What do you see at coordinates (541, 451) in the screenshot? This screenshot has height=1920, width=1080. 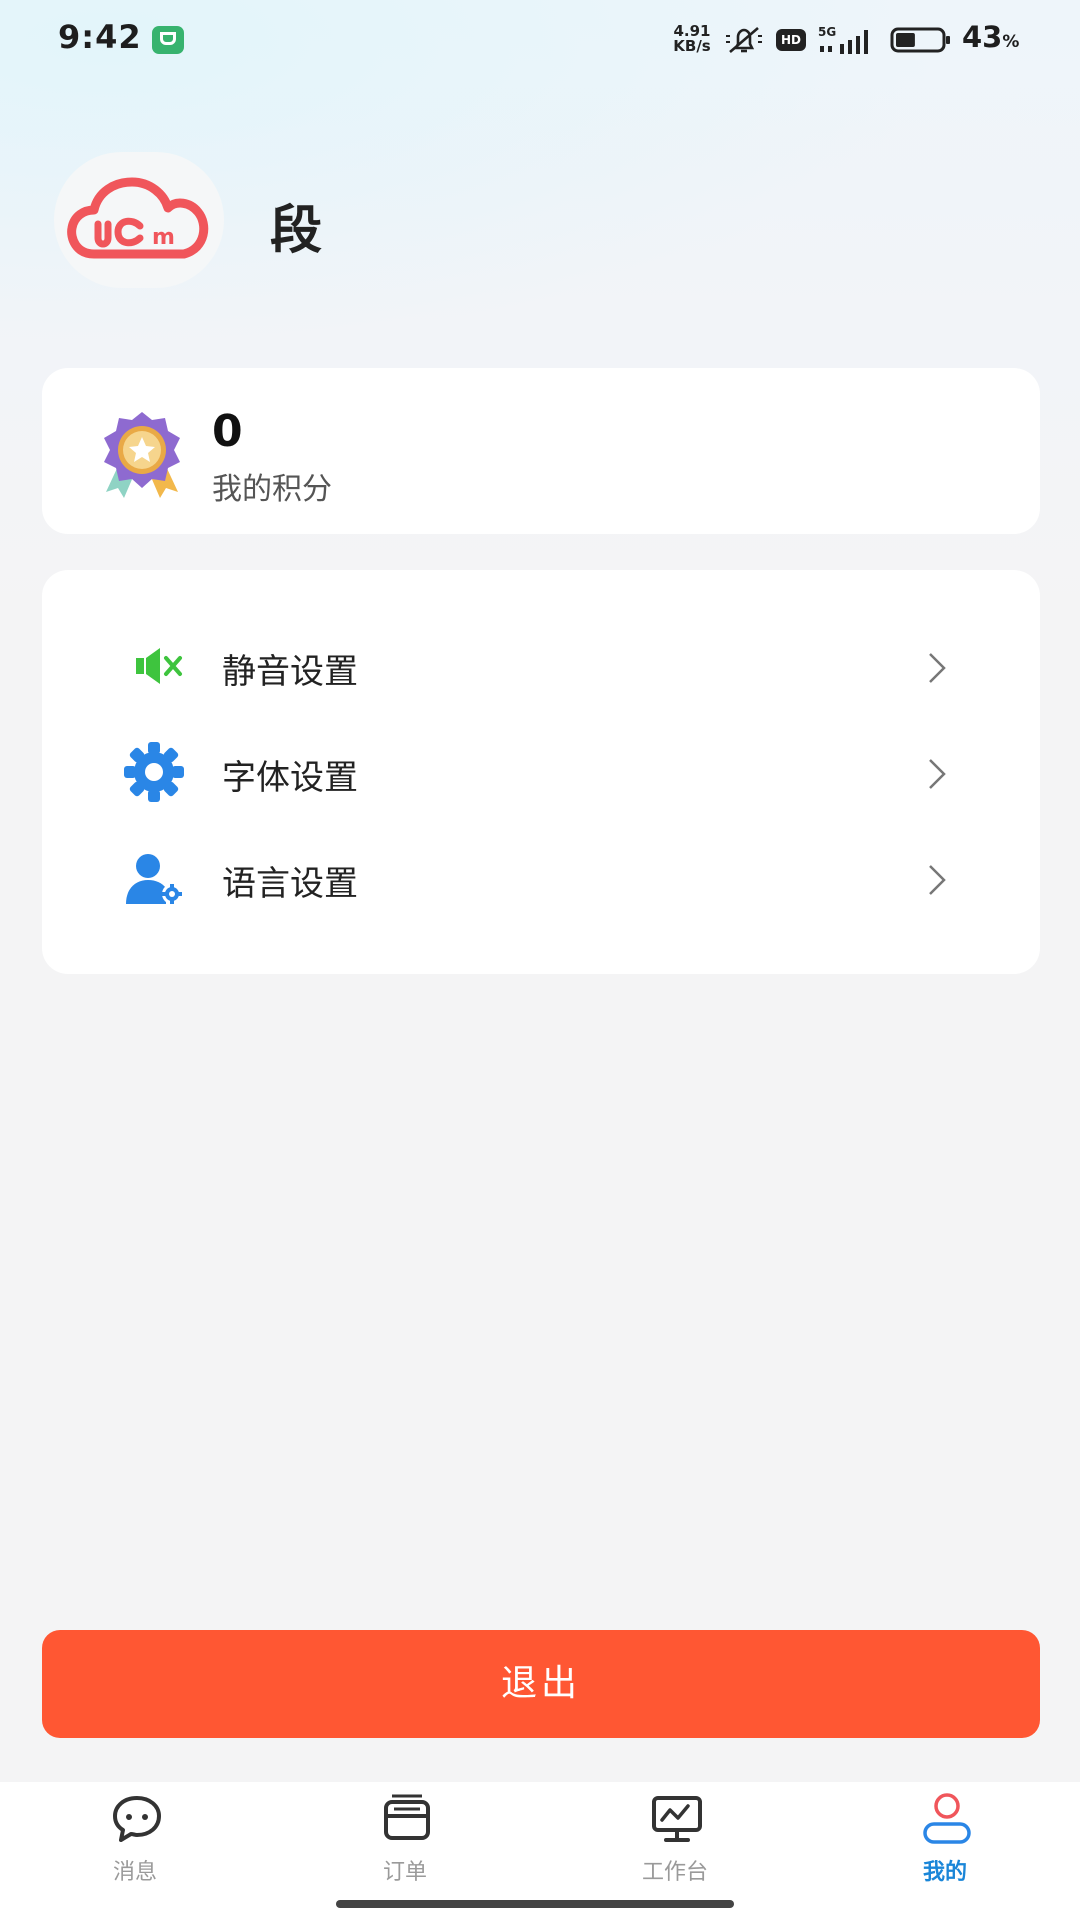 I see `points-card: 0 我的积分` at bounding box center [541, 451].